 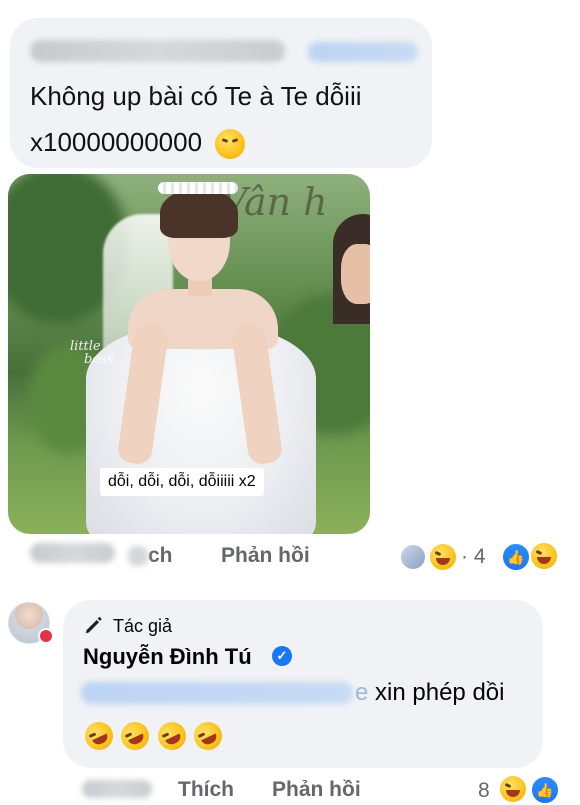 I want to click on comment-text-line2: x10000000000, so click(x=138, y=143).